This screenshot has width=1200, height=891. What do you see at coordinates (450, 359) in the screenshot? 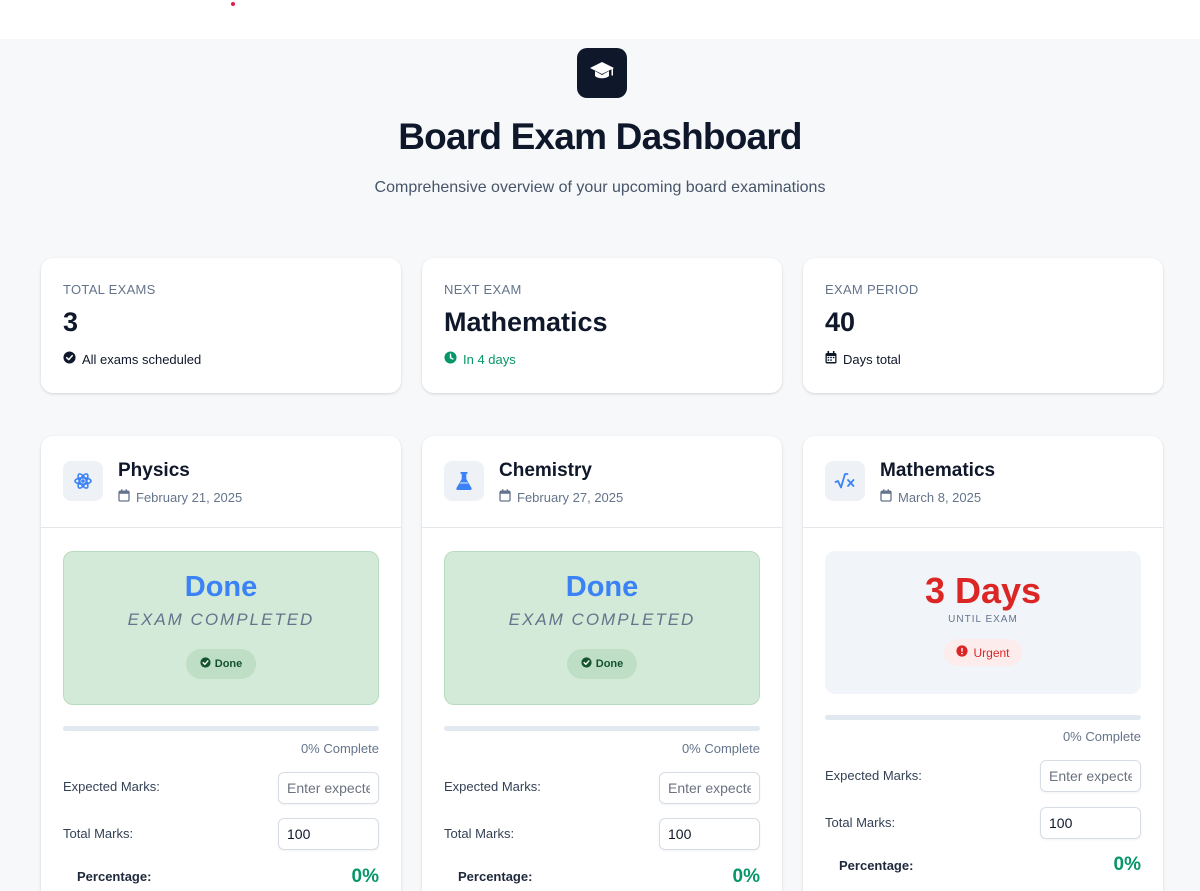
I see `clock-icon` at bounding box center [450, 359].